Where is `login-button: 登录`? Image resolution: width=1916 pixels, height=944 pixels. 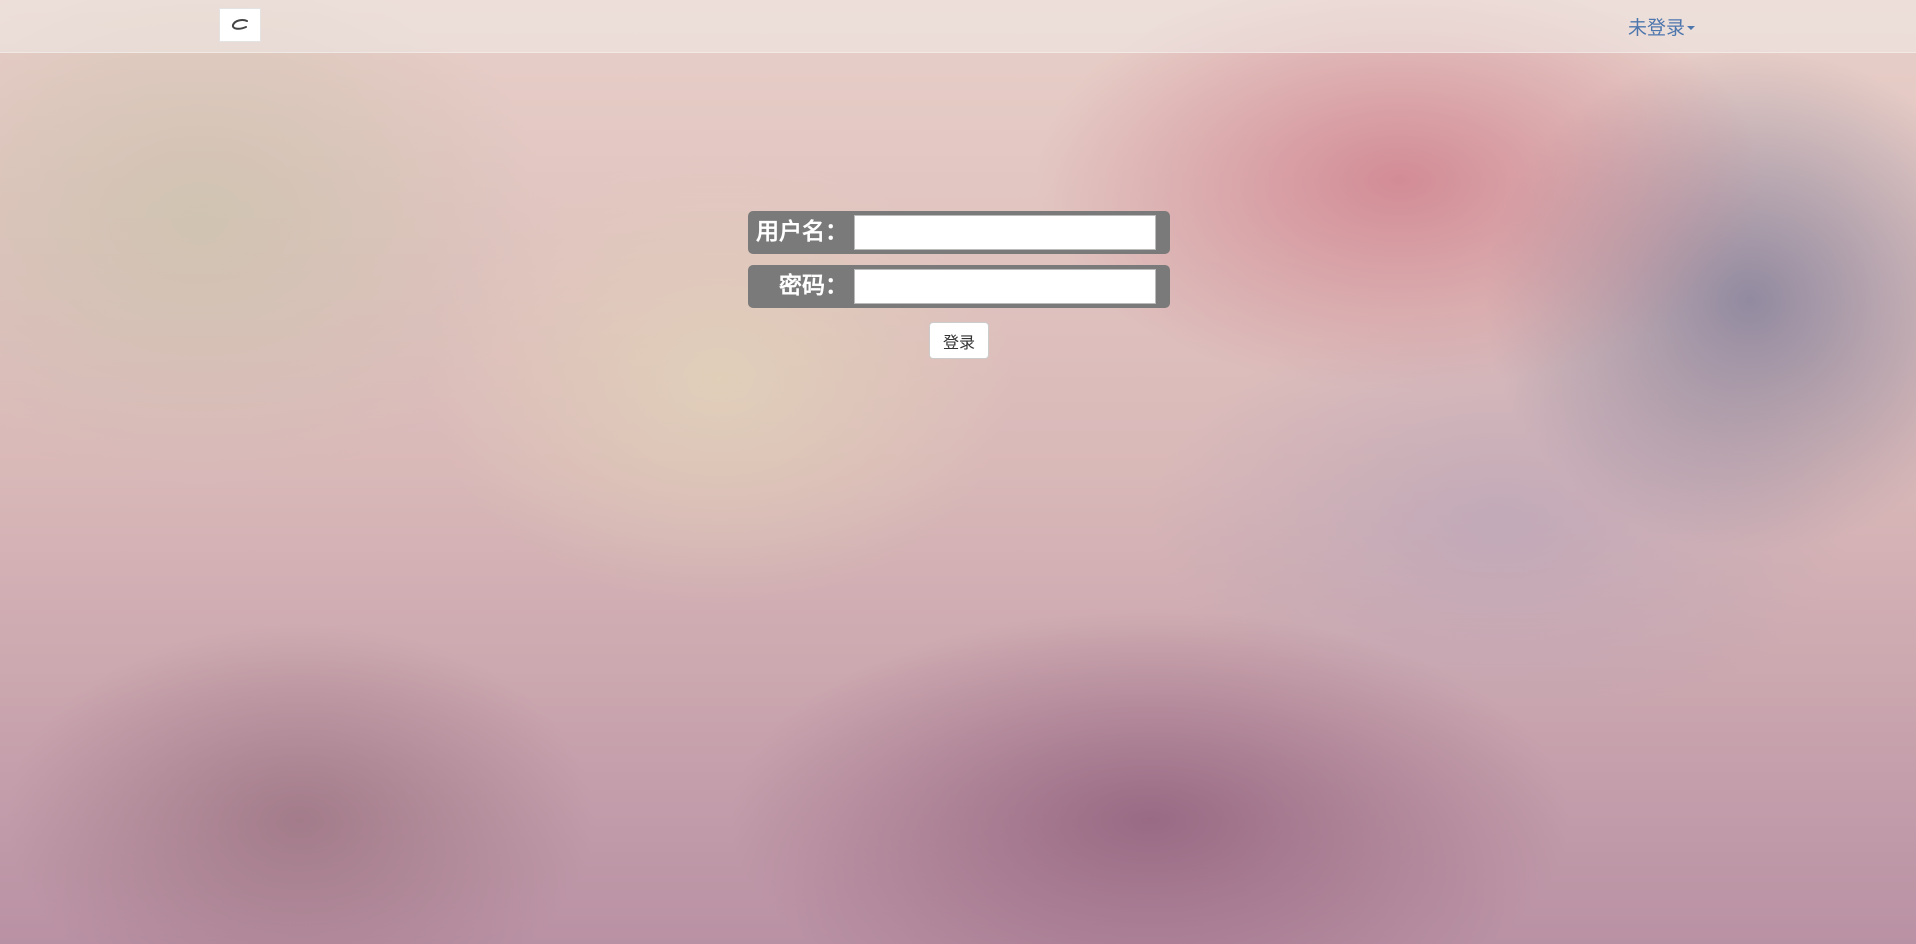 login-button: 登录 is located at coordinates (959, 340).